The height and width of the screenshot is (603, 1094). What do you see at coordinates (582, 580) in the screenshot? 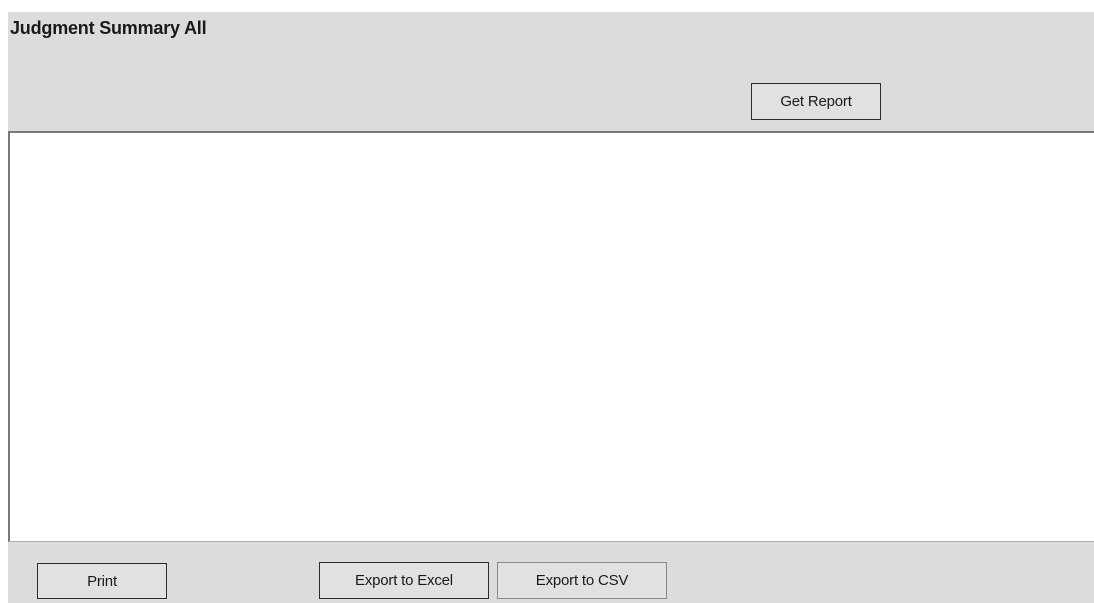
I see `export-to-csv-button: Export to CSV` at bounding box center [582, 580].